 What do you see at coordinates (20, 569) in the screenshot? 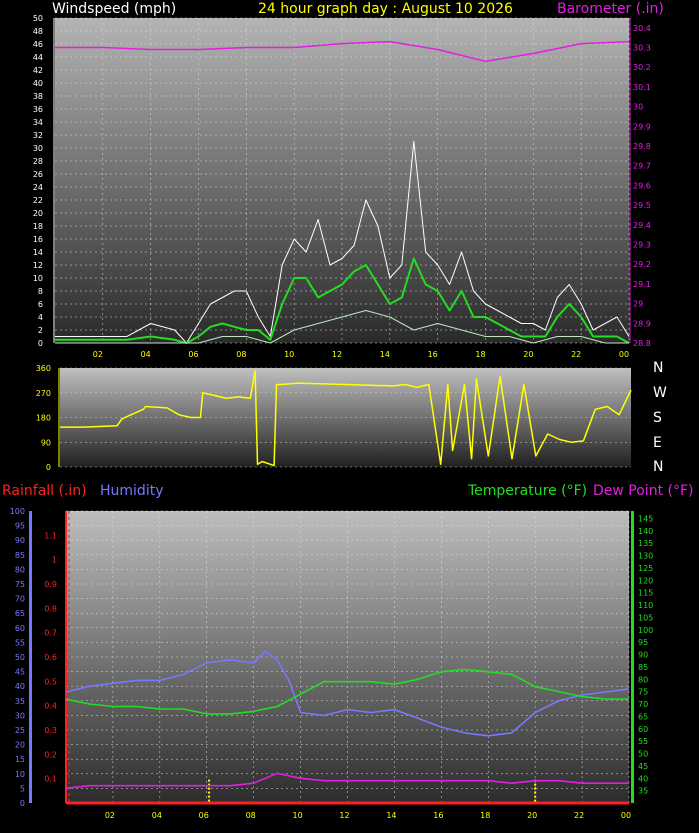
I see `humidity-tick-label: 80` at bounding box center [20, 569].